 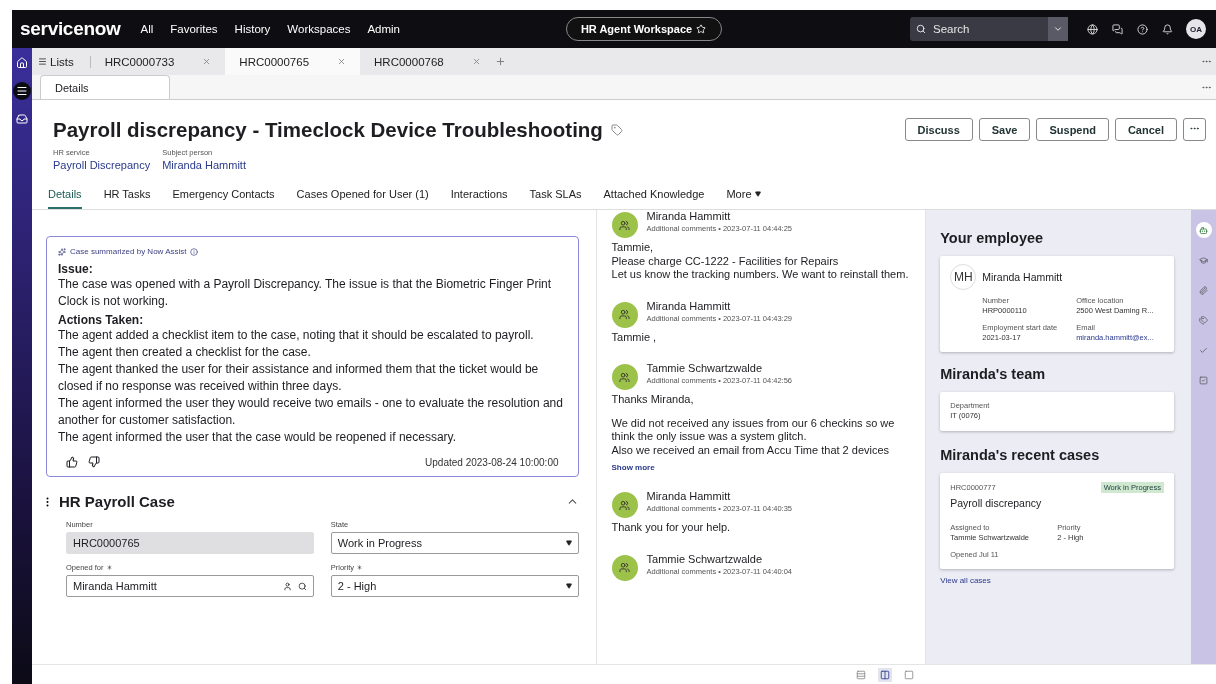 I want to click on nav-menu-item: Admin, so click(x=384, y=29).